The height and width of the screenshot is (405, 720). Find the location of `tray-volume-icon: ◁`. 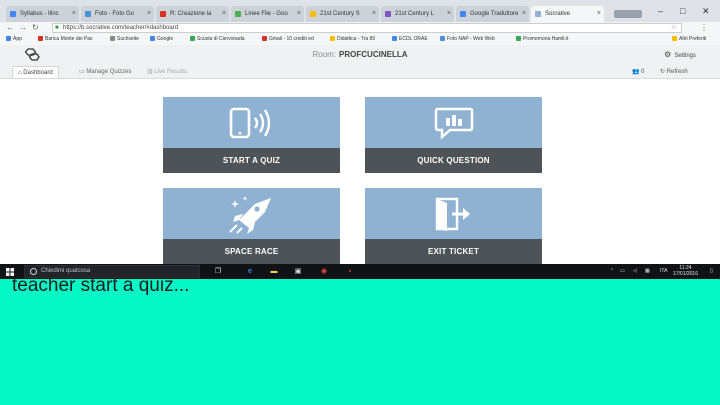

tray-volume-icon: ◁ is located at coordinates (635, 271).